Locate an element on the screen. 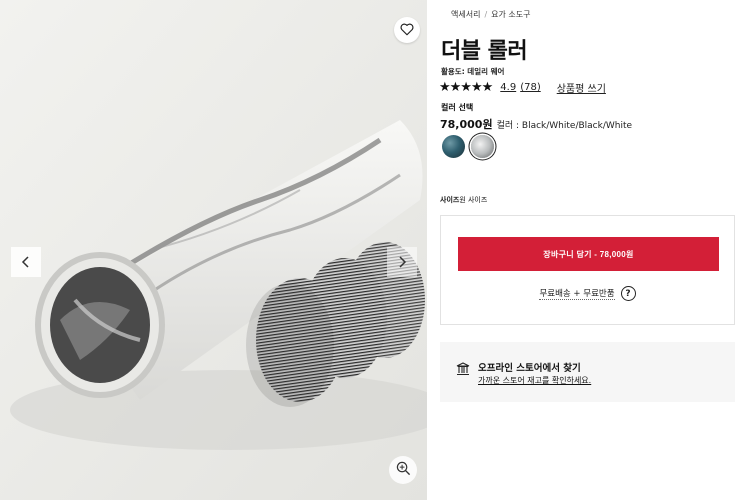 This screenshot has height=500, width=743. zoom-in-icon is located at coordinates (403, 470).